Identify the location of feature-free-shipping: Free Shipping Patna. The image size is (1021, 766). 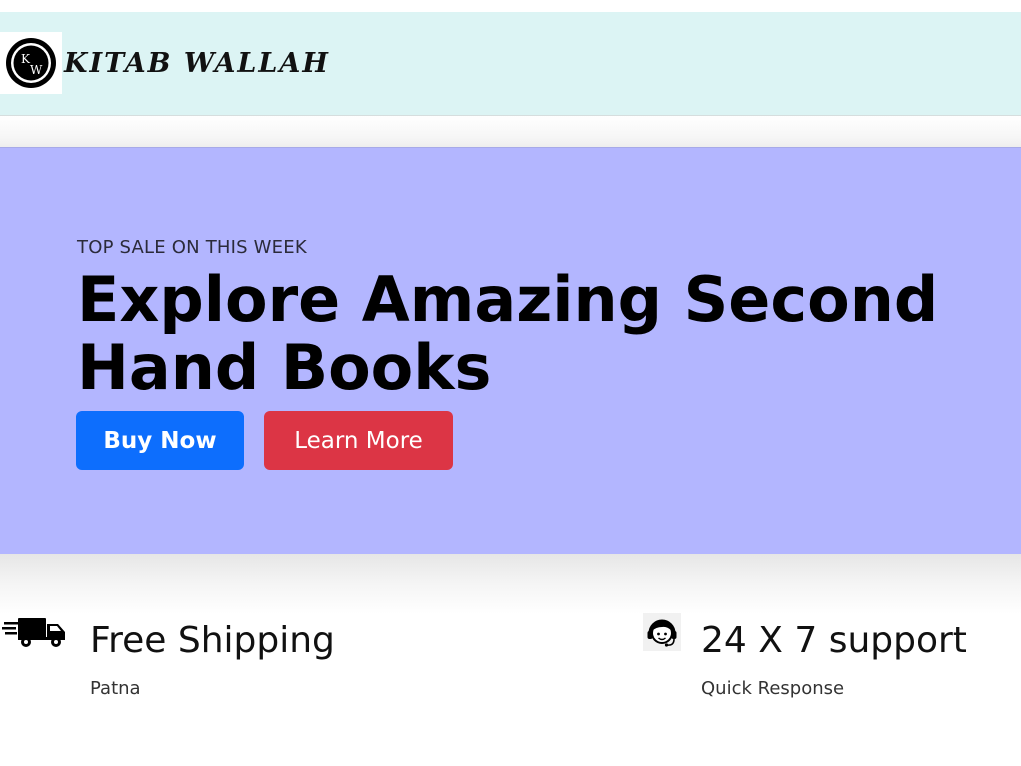
(167, 660).